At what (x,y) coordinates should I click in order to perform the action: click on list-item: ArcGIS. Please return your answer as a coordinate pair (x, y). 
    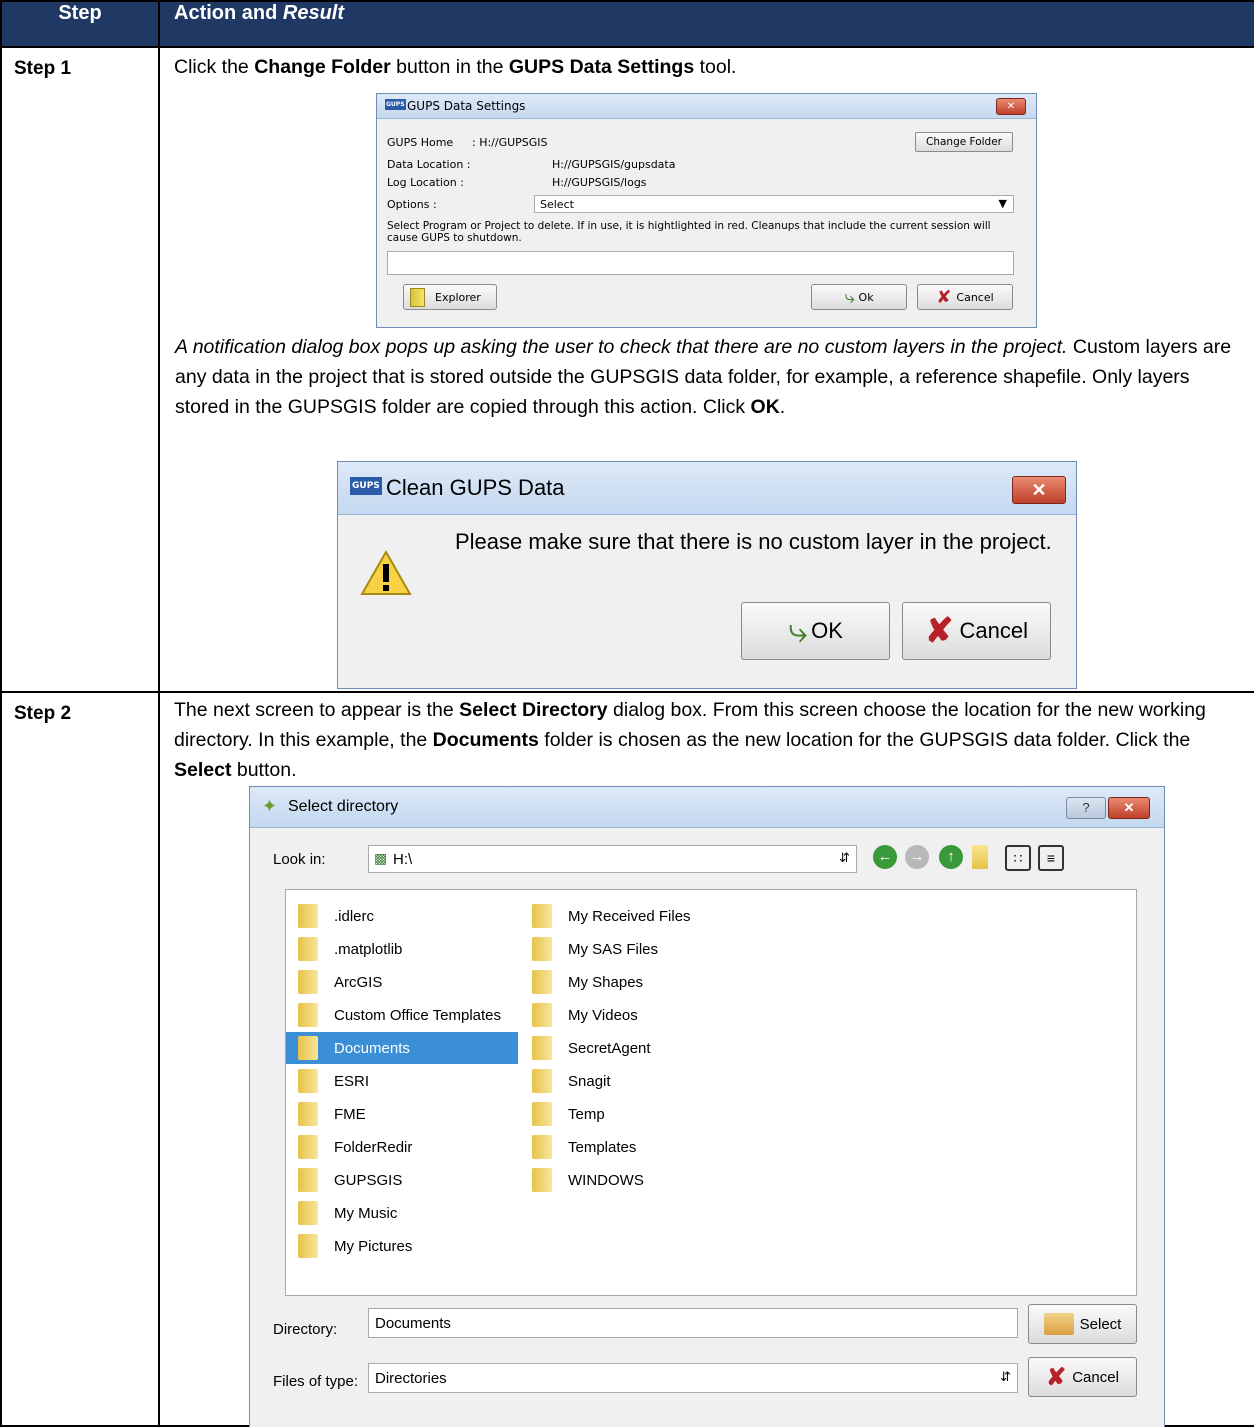
    Looking at the image, I should click on (402, 982).